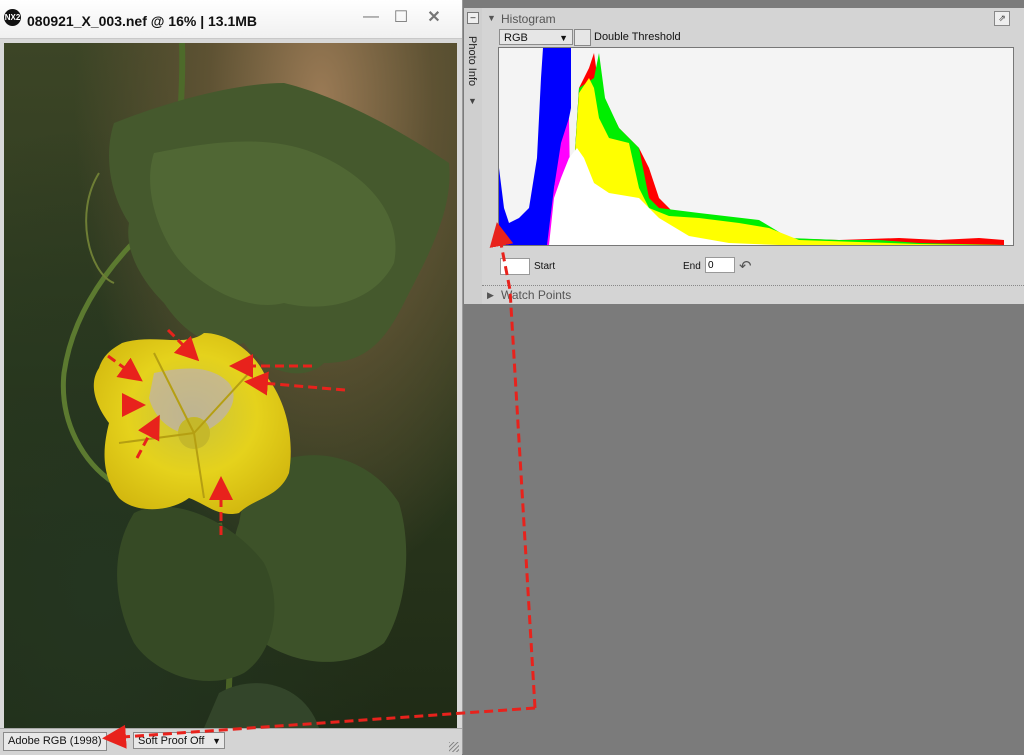 The width and height of the screenshot is (1024, 755). I want to click on end-label: End, so click(692, 266).